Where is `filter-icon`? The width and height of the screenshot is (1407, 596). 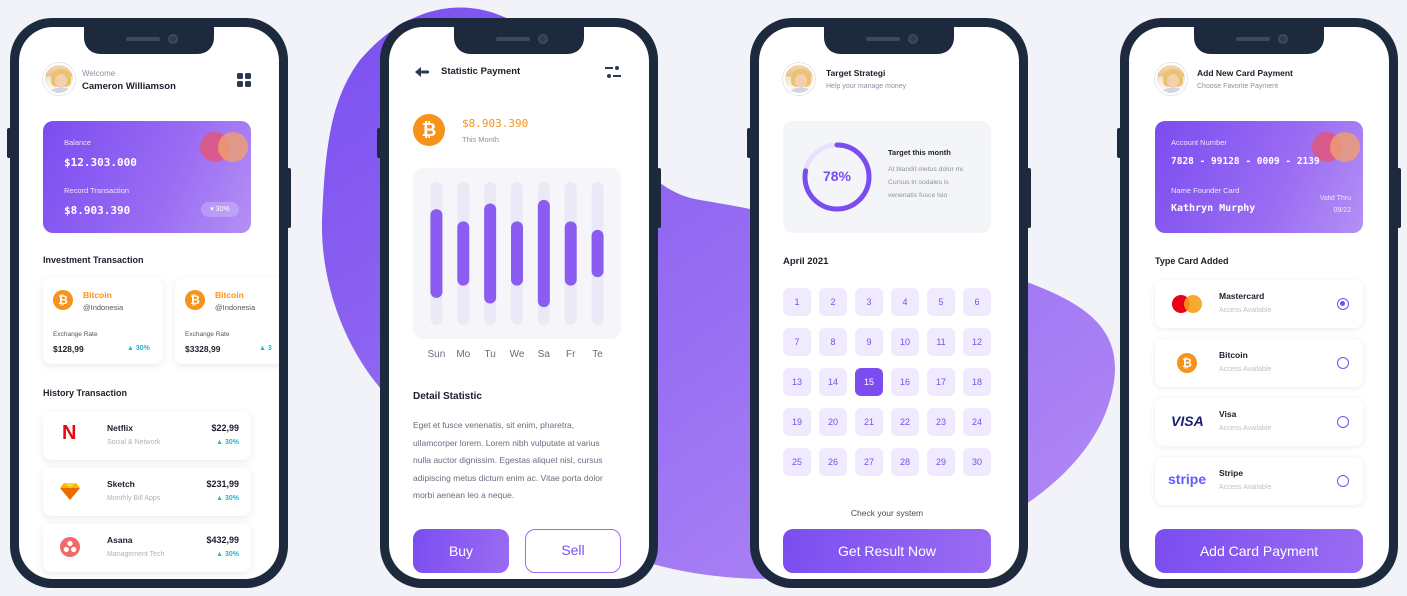 filter-icon is located at coordinates (613, 72).